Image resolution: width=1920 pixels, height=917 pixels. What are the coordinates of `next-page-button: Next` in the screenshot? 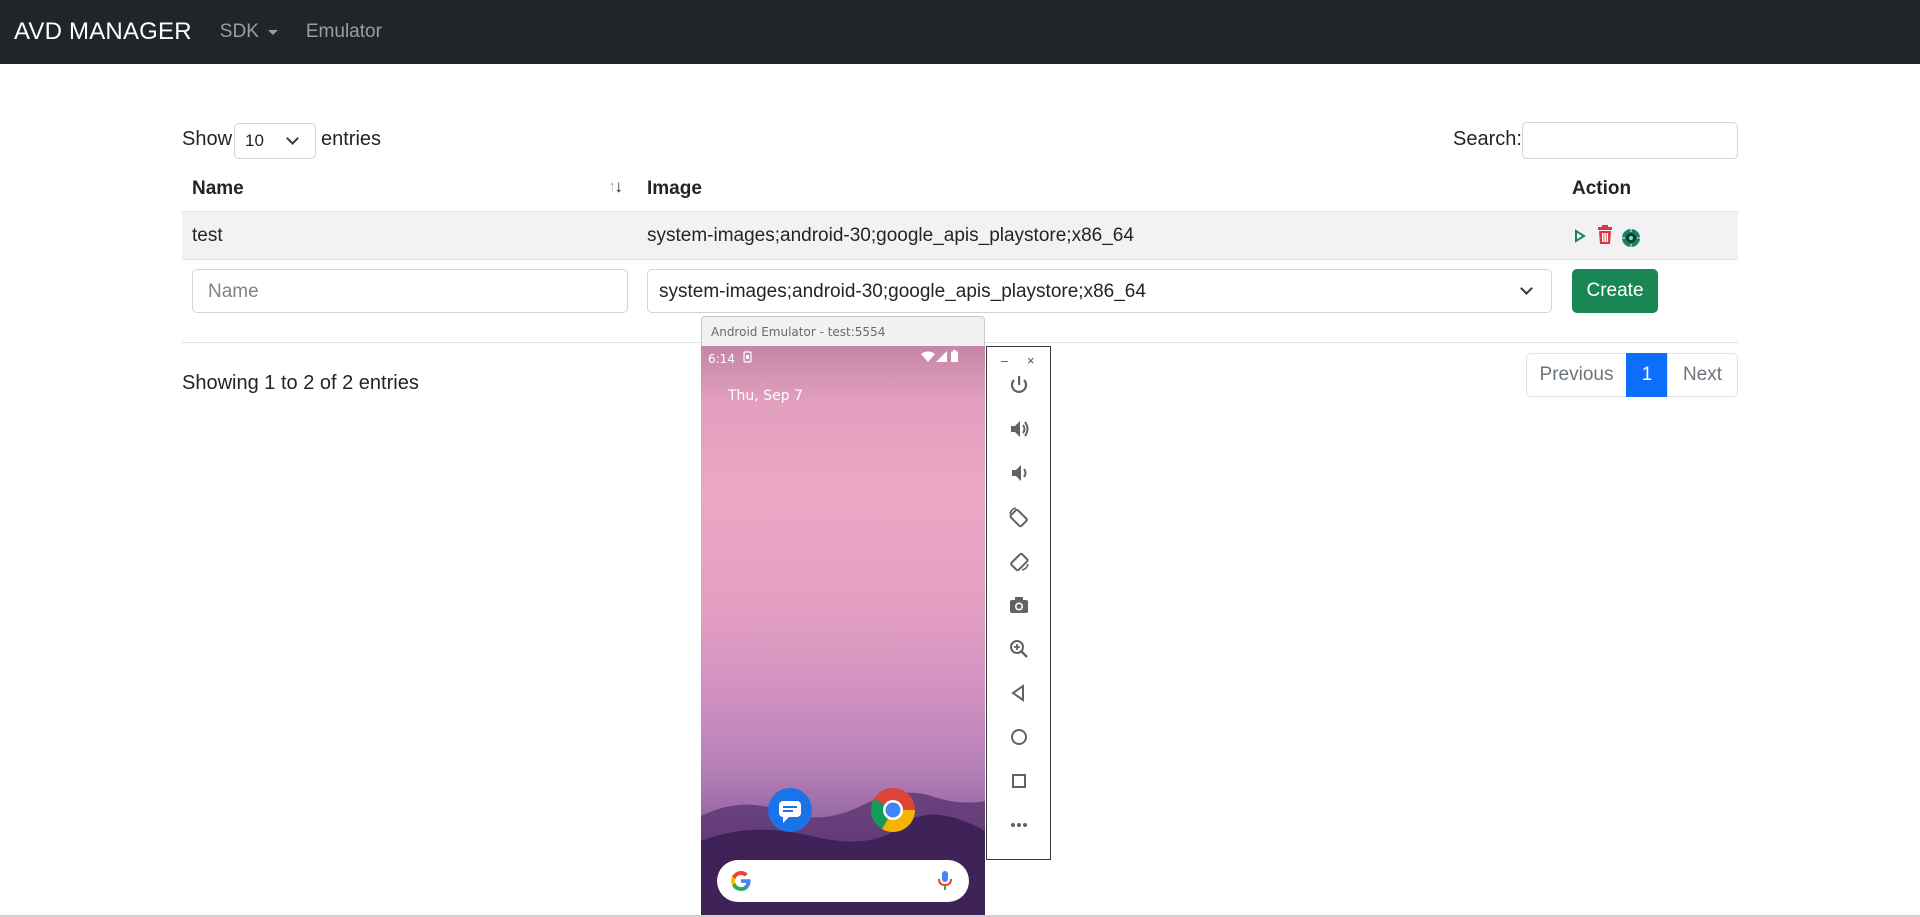 It's located at (1702, 375).